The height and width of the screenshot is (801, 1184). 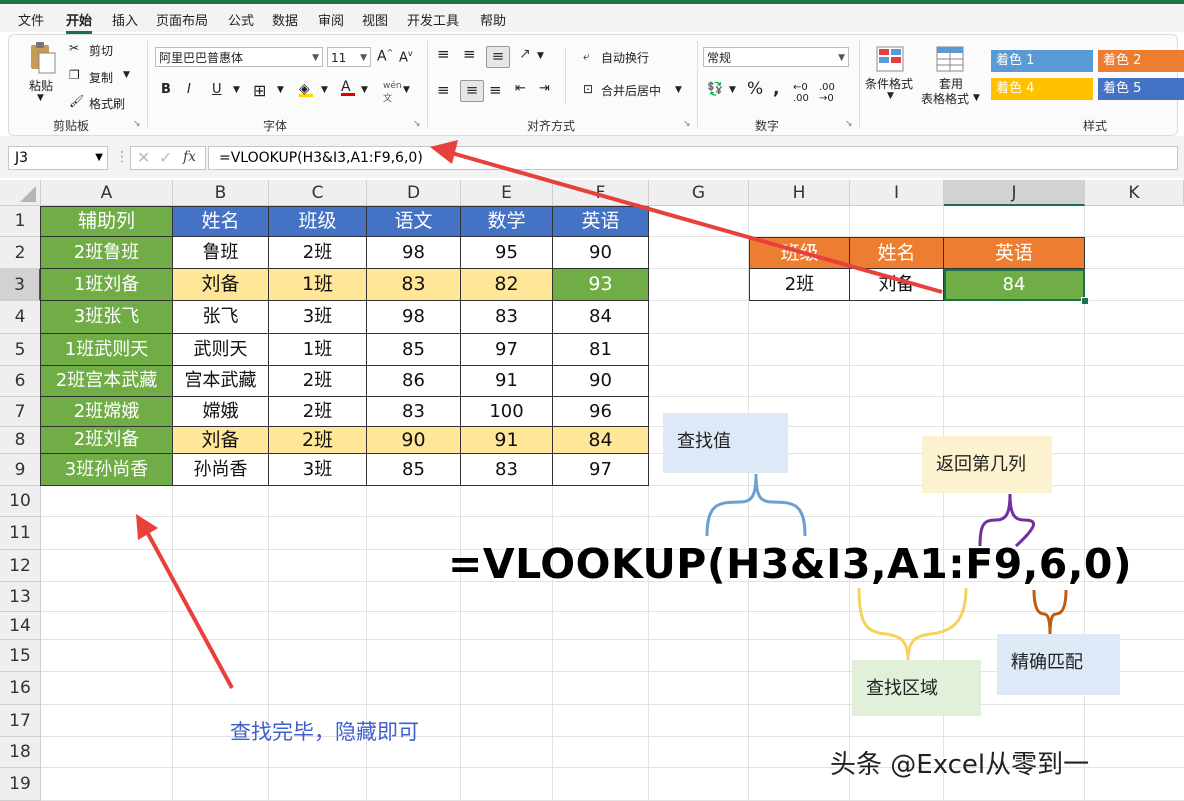 I want to click on lookup-range-brace, so click(x=912, y=624).